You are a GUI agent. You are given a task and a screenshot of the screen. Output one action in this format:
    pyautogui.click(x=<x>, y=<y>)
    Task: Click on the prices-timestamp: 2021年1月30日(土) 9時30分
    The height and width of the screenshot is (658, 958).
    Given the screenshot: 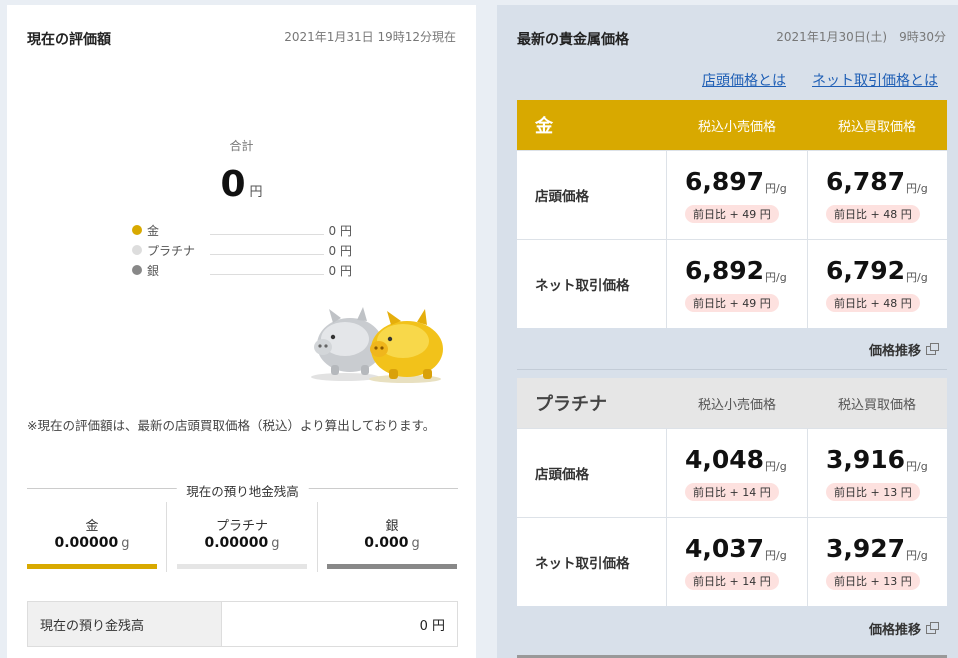 What is the action you would take?
    pyautogui.click(x=861, y=37)
    